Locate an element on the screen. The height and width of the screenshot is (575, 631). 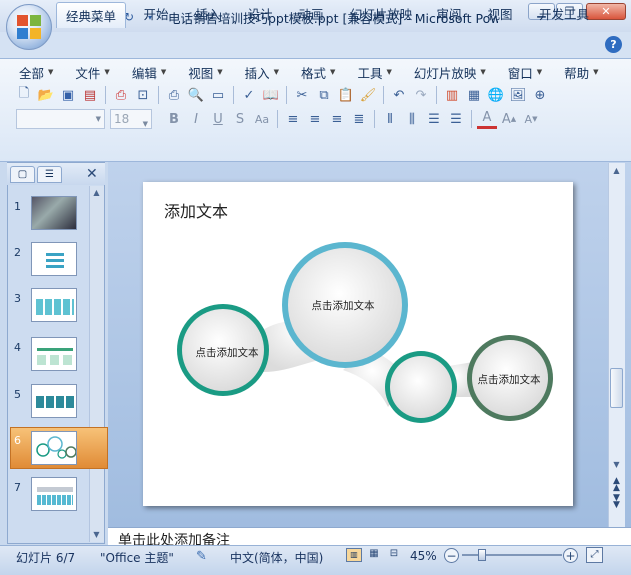
menu-view: 视图 ▼ is located at coordinates (203, 72).